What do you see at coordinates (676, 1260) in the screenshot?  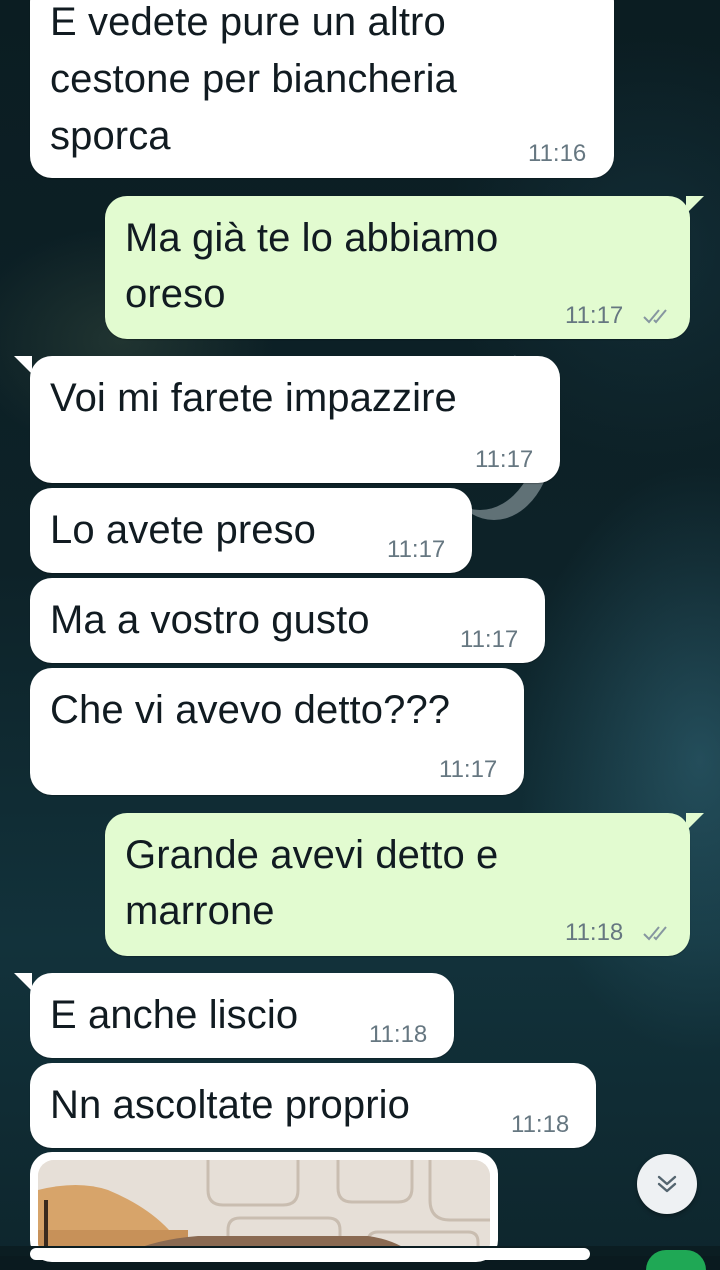 I see `mic-button` at bounding box center [676, 1260].